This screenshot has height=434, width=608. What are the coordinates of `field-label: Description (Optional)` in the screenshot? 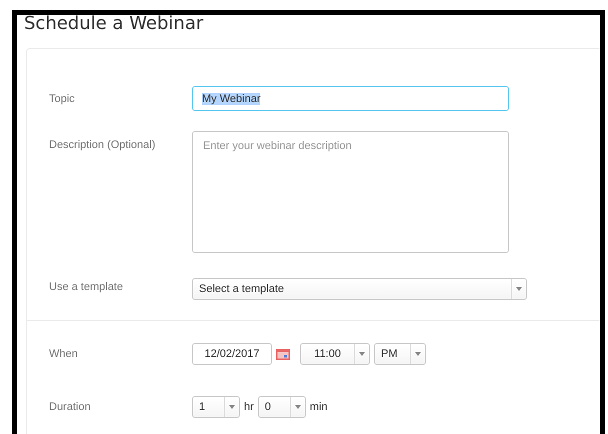 It's located at (102, 144).